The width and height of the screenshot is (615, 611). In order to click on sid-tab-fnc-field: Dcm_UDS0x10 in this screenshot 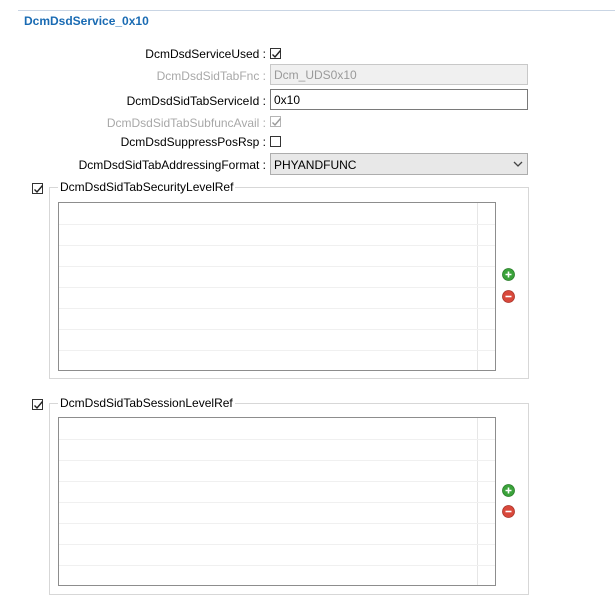, I will do `click(399, 74)`.